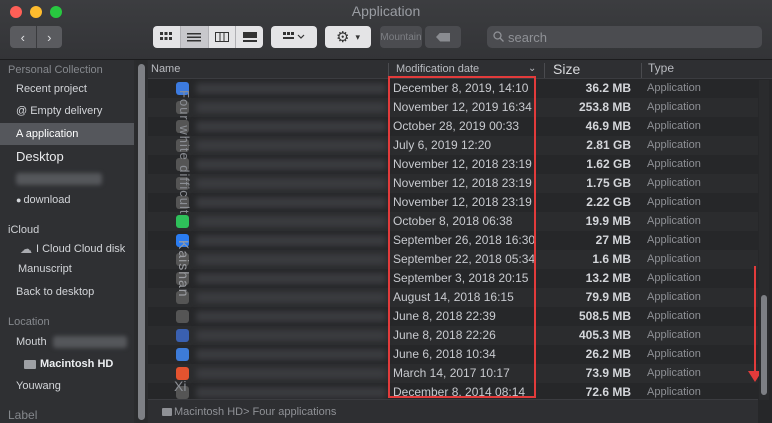 The height and width of the screenshot is (423, 772). I want to click on app-icon, so click(182, 354).